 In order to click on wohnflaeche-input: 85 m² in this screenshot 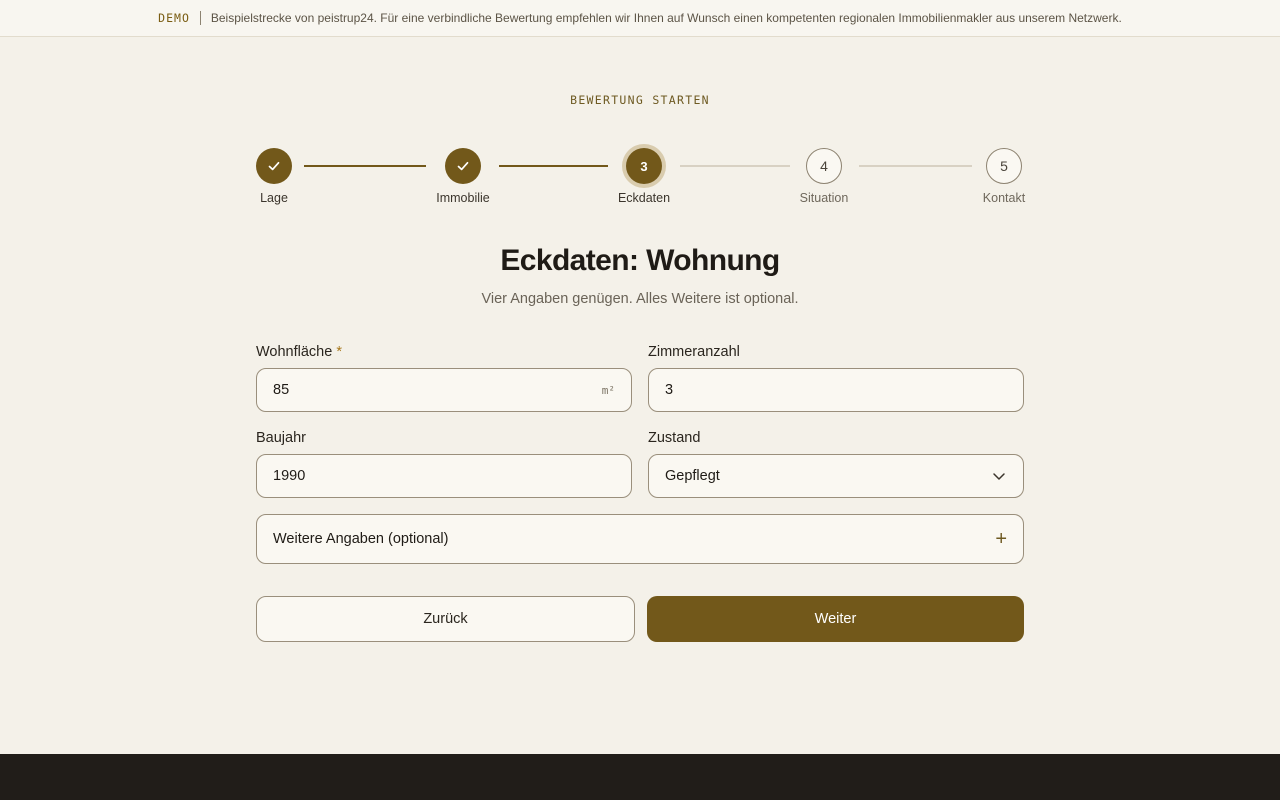, I will do `click(444, 390)`.